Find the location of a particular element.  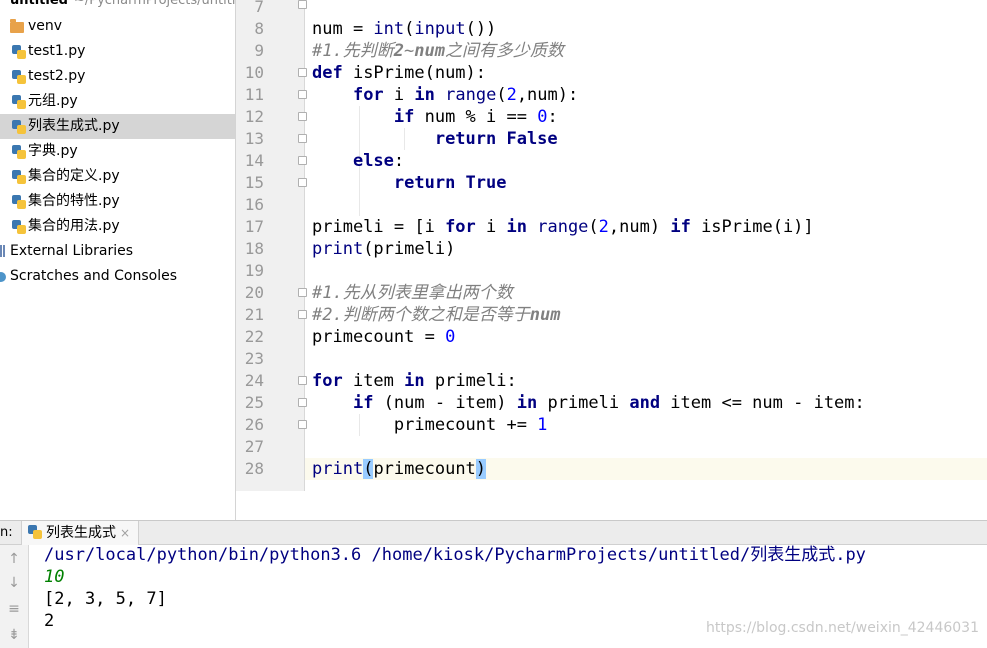

tree-item-venv: venv is located at coordinates (117, 26).